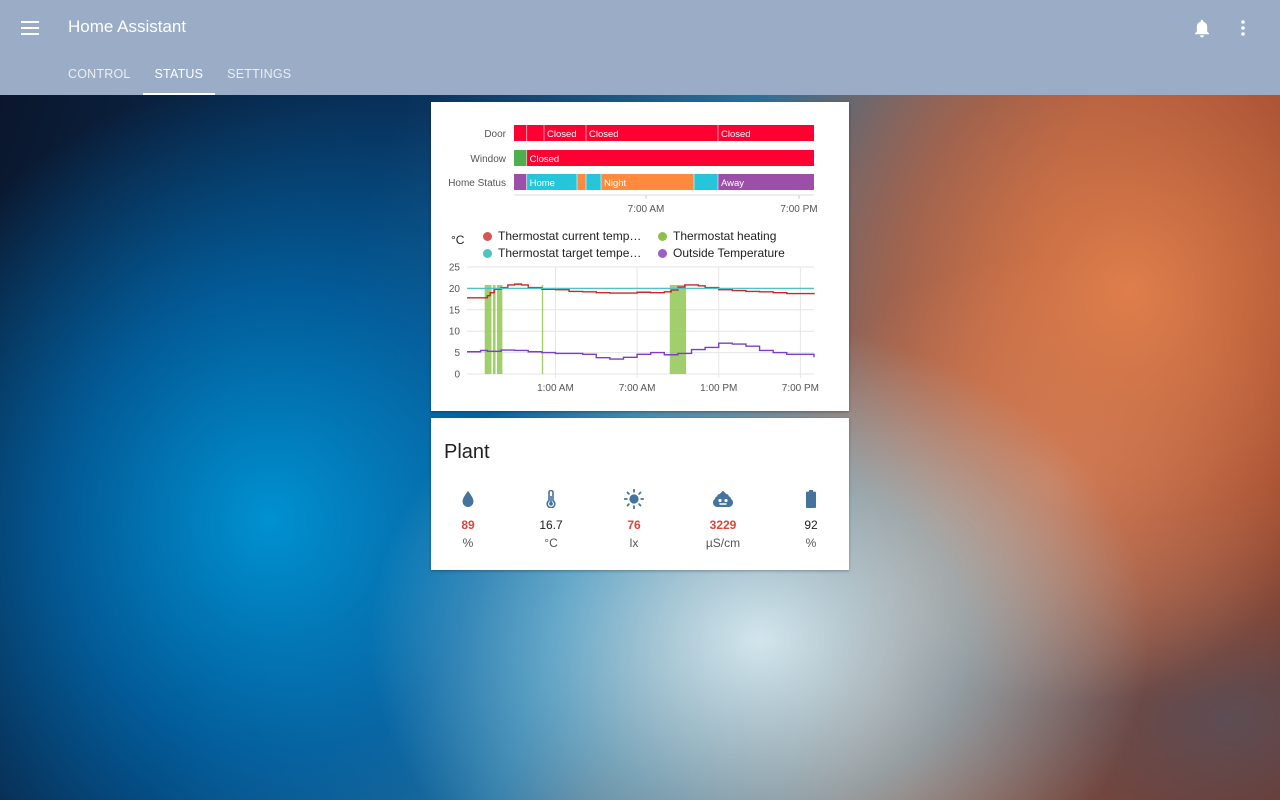  I want to click on battery-icon, so click(811, 499).